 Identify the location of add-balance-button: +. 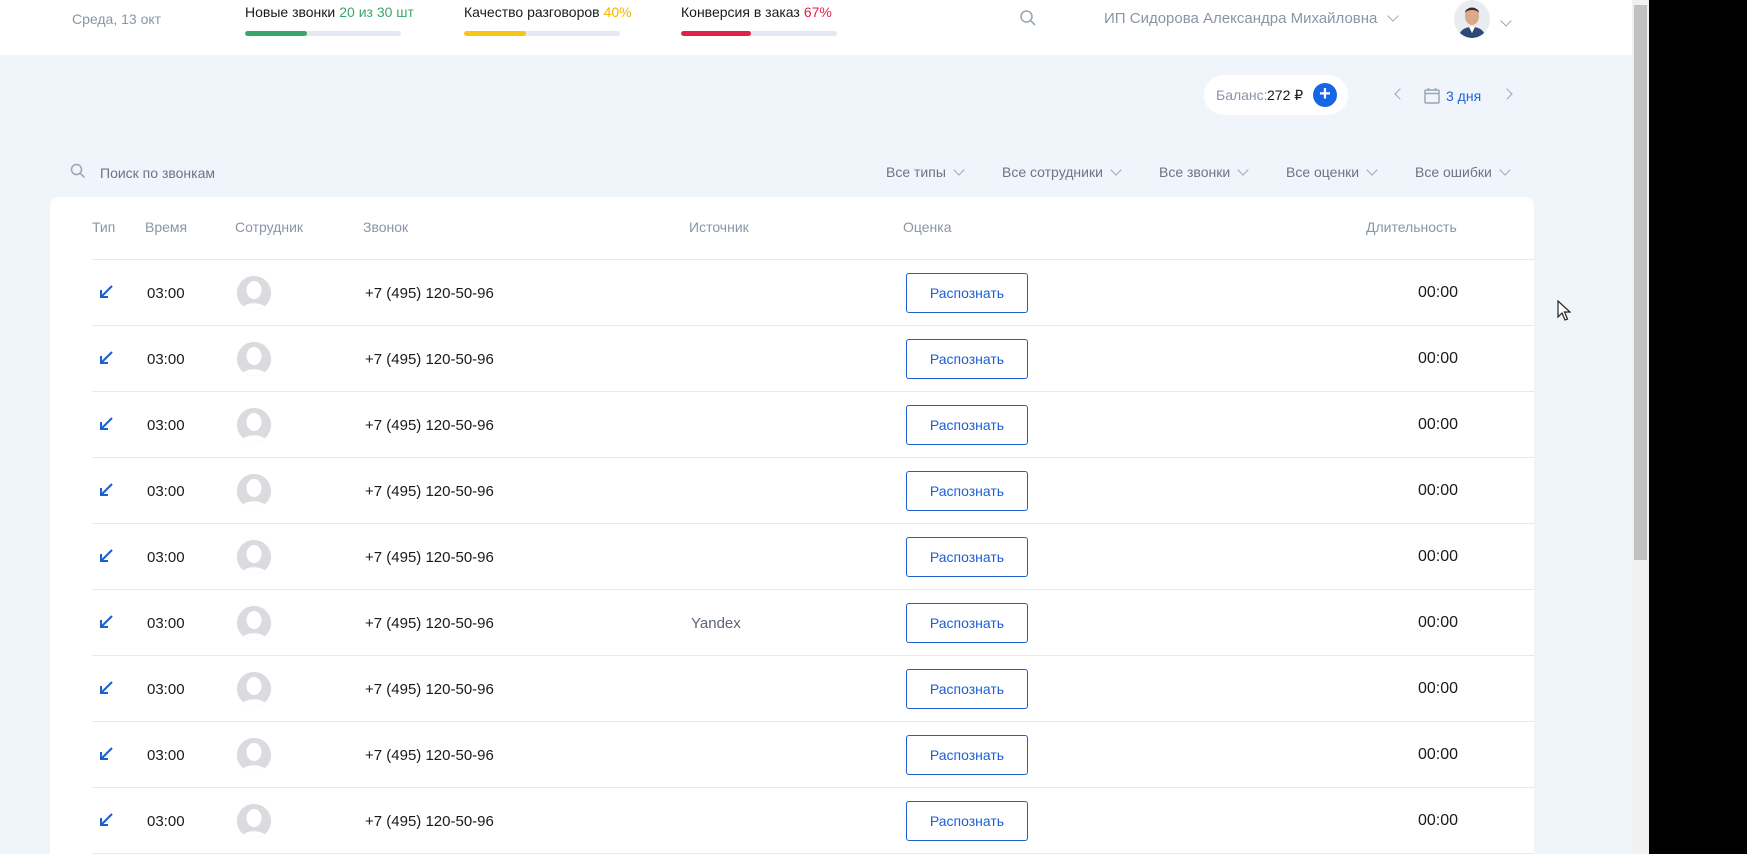
(1325, 95).